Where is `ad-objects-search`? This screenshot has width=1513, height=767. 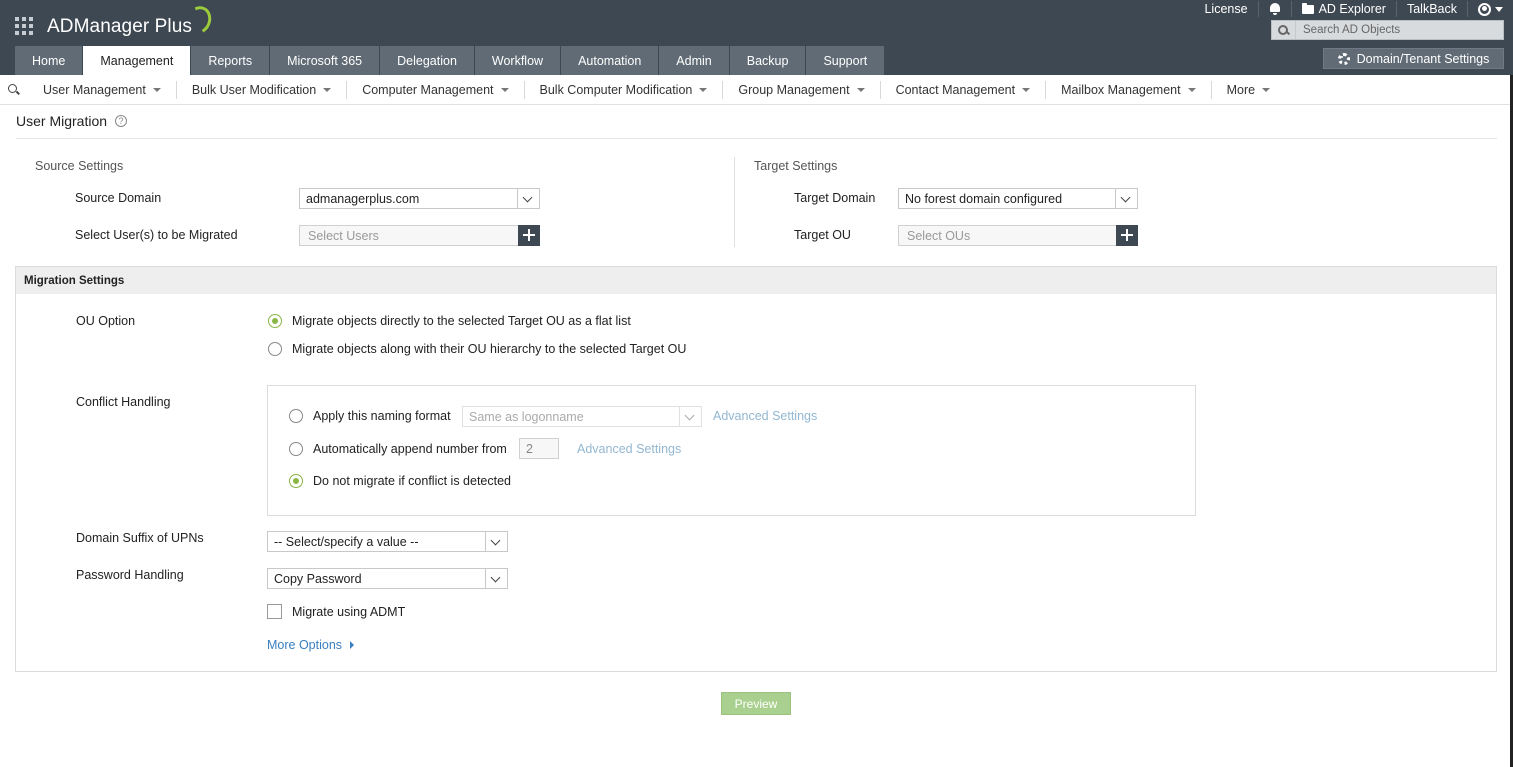
ad-objects-search is located at coordinates (1387, 30).